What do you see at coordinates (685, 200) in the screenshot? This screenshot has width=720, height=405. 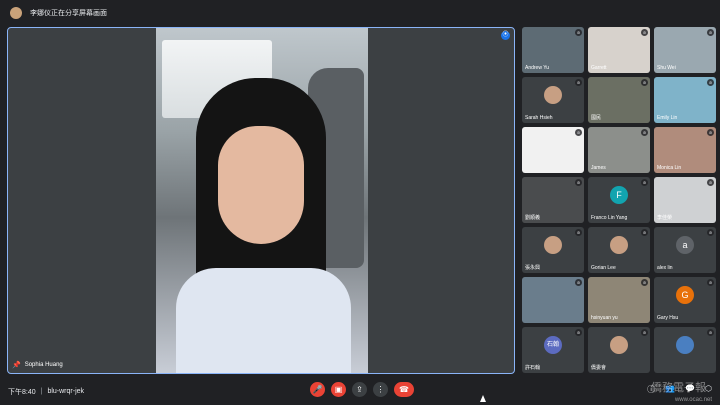 I see `participant-tile: ⊘ 李佳榮` at bounding box center [685, 200].